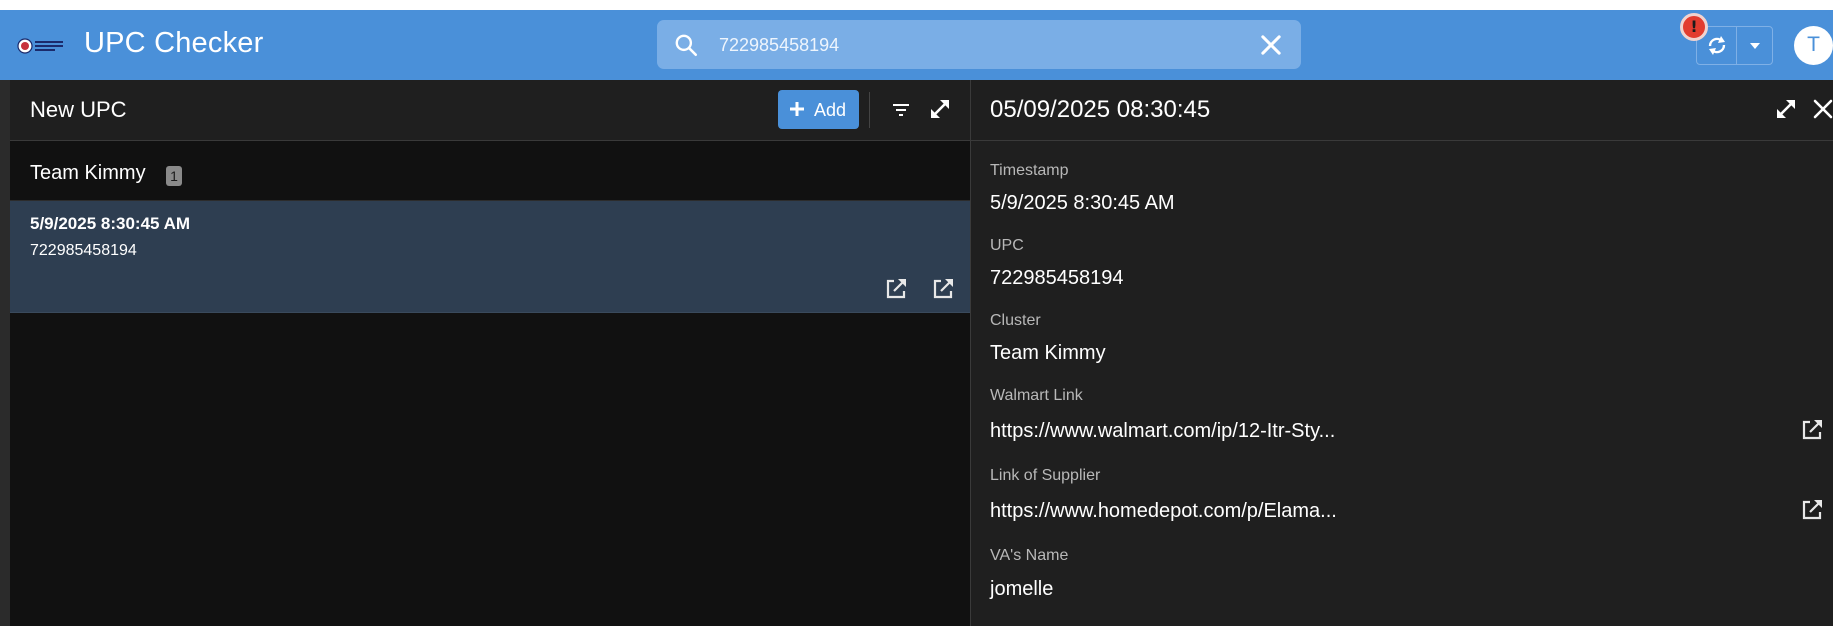  Describe the element at coordinates (78, 109) in the screenshot. I see `list-panel-title: New UPC` at that location.